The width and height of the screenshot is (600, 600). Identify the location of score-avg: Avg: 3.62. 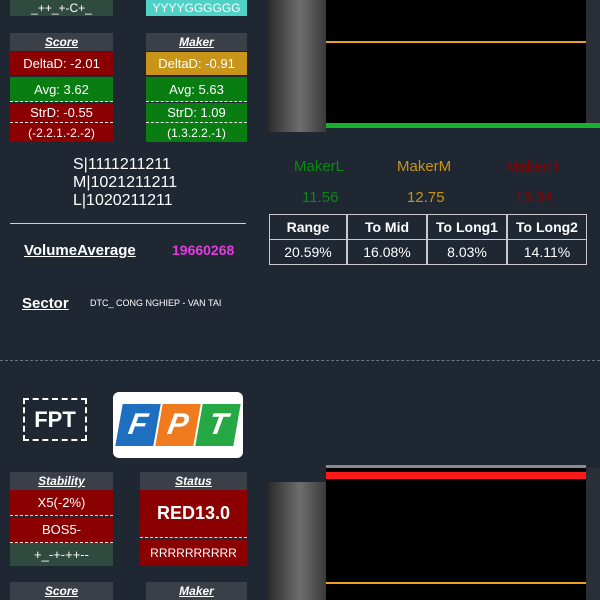
(61, 89).